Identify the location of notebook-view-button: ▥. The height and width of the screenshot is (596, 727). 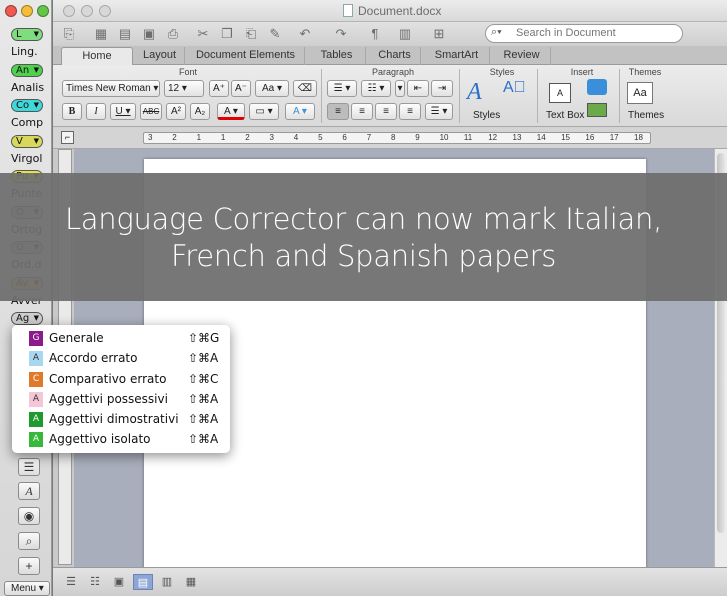
(167, 582).